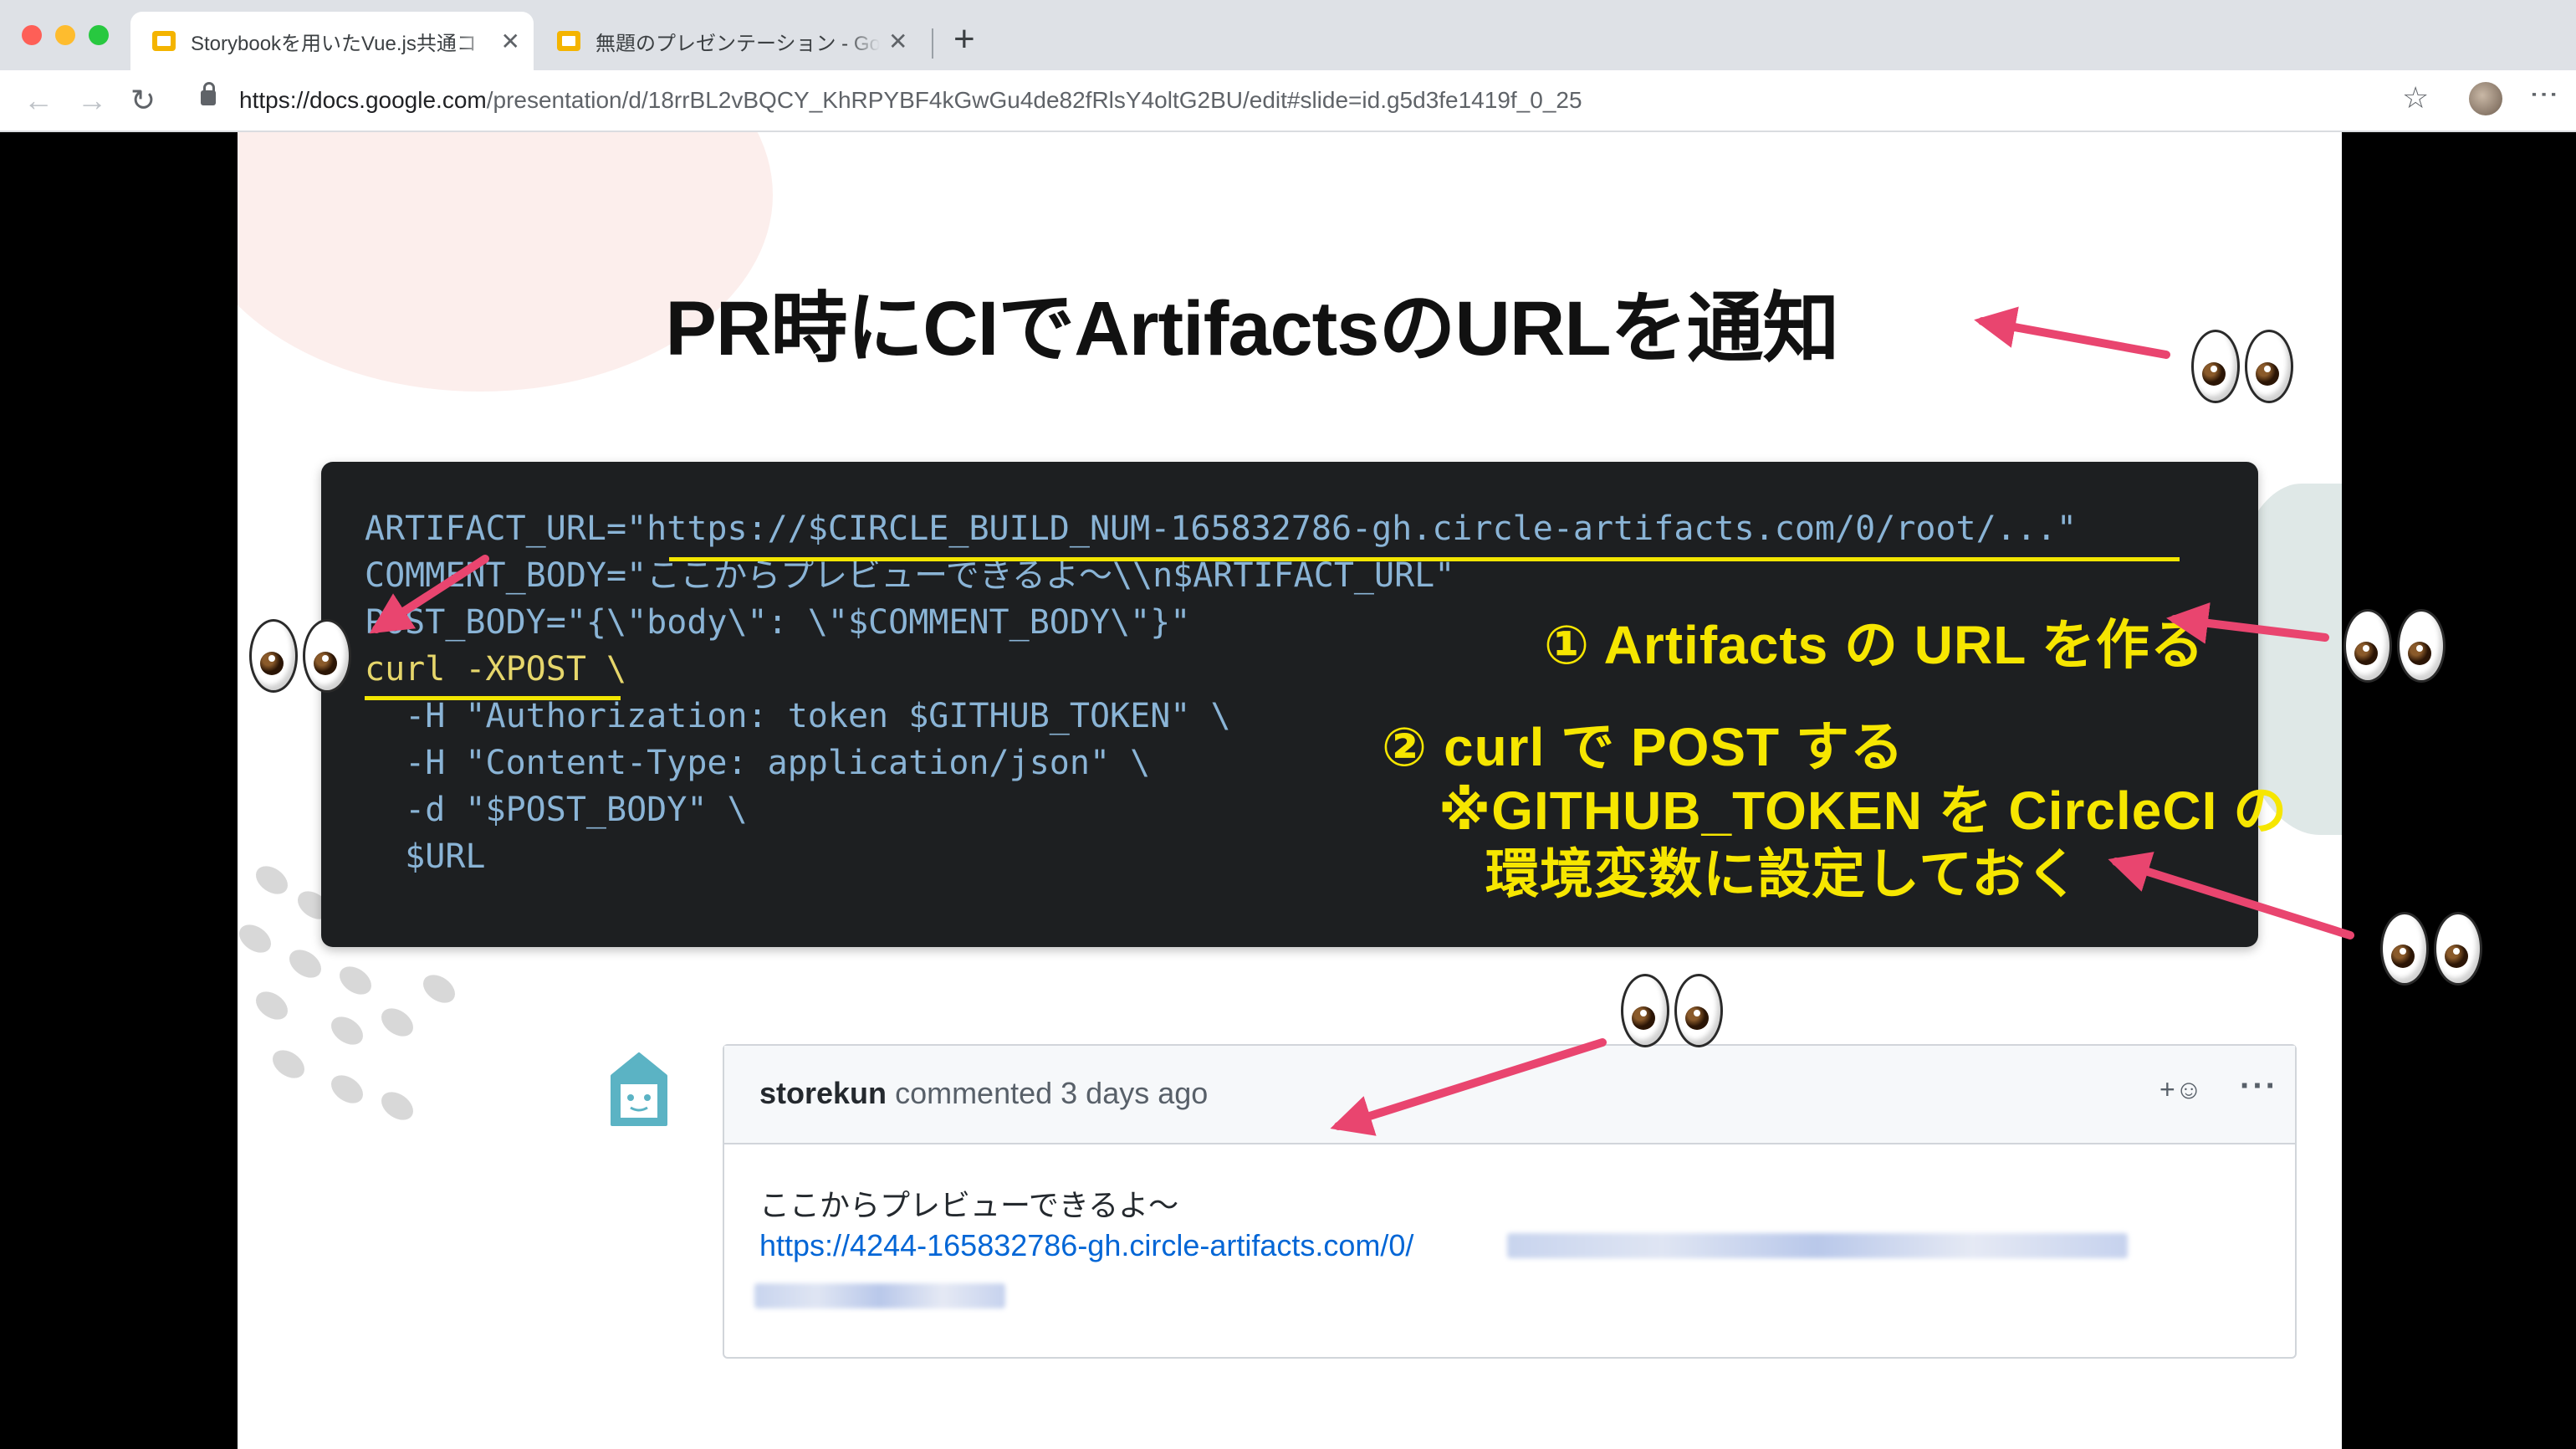 The width and height of the screenshot is (2576, 1449). Describe the element at coordinates (429, 594) in the screenshot. I see `arrow-to-code-start` at that location.